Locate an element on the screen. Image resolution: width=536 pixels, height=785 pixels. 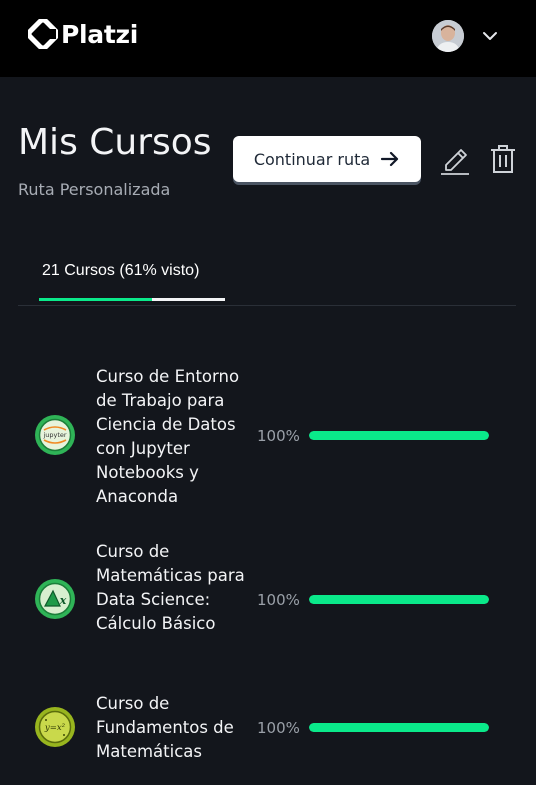
page-title: Mis Cursos is located at coordinates (115, 142).